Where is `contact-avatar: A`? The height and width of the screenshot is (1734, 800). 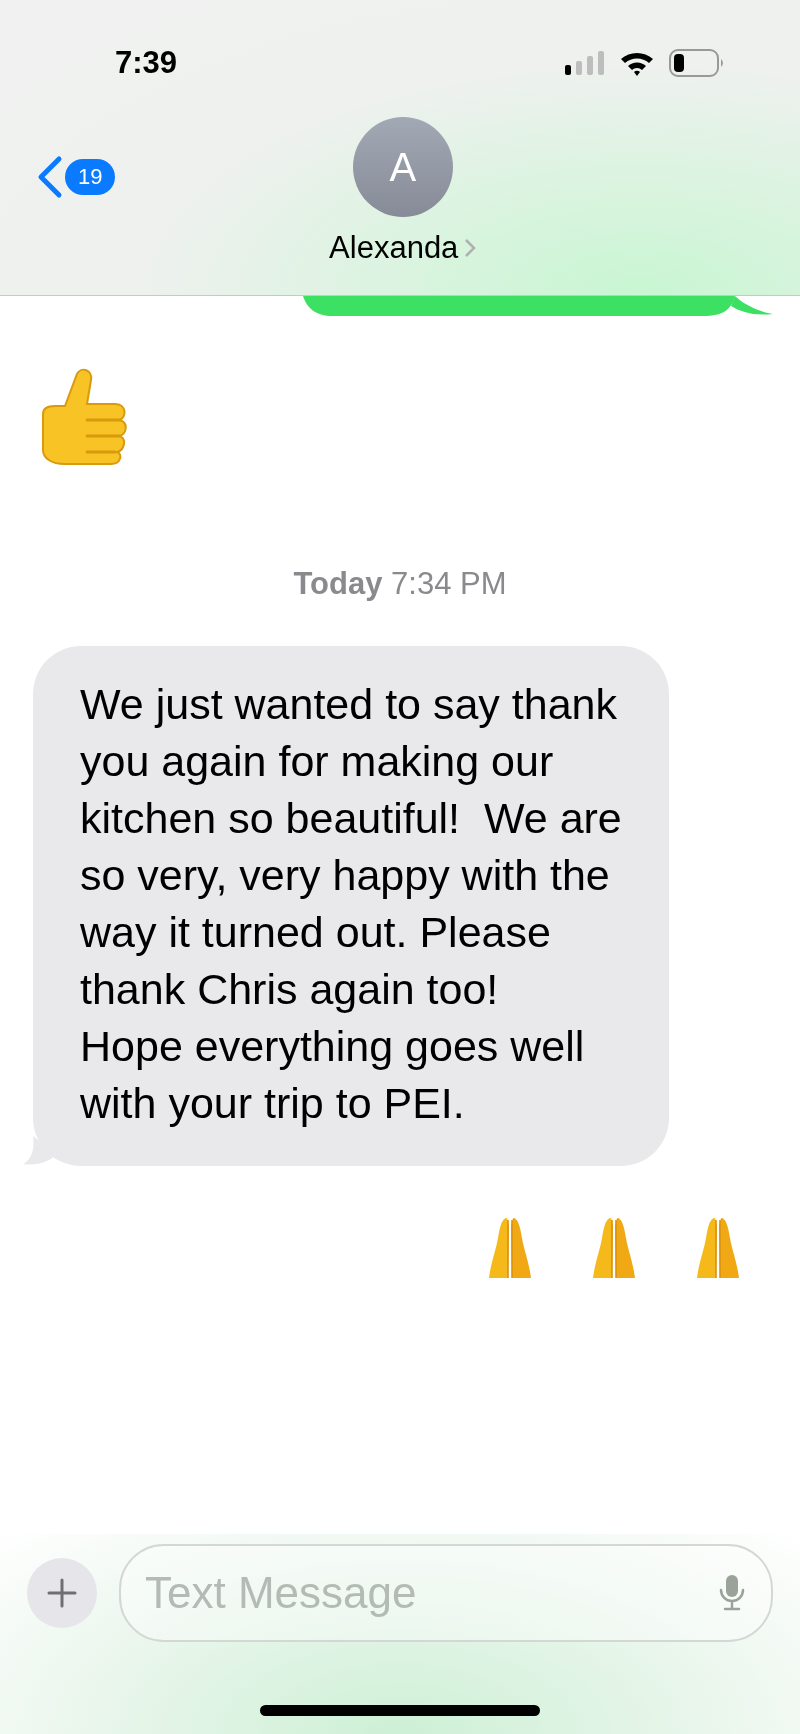 contact-avatar: A is located at coordinates (402, 166).